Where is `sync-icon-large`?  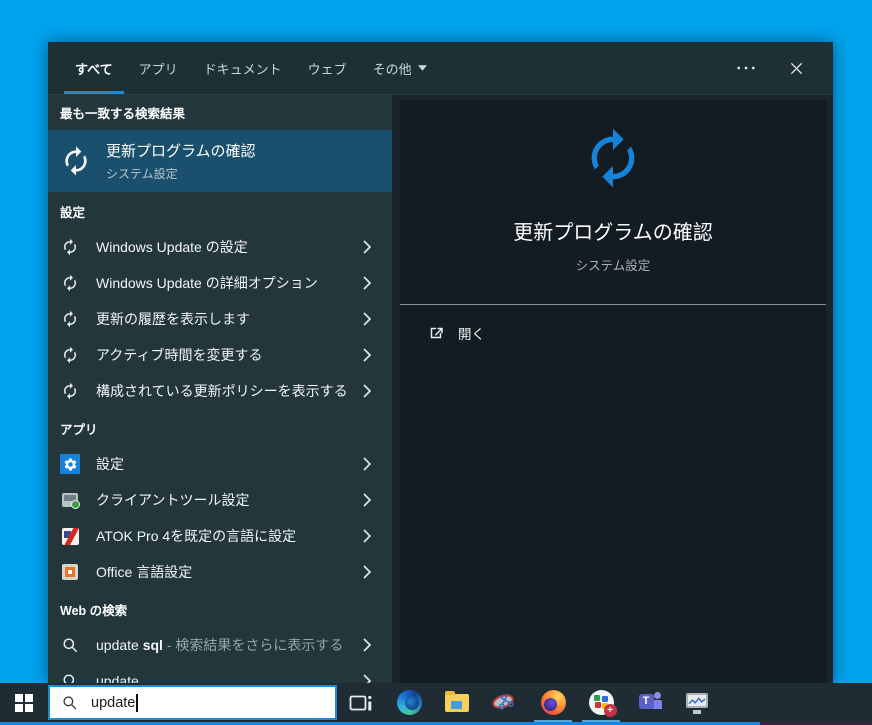 sync-icon-large is located at coordinates (613, 158).